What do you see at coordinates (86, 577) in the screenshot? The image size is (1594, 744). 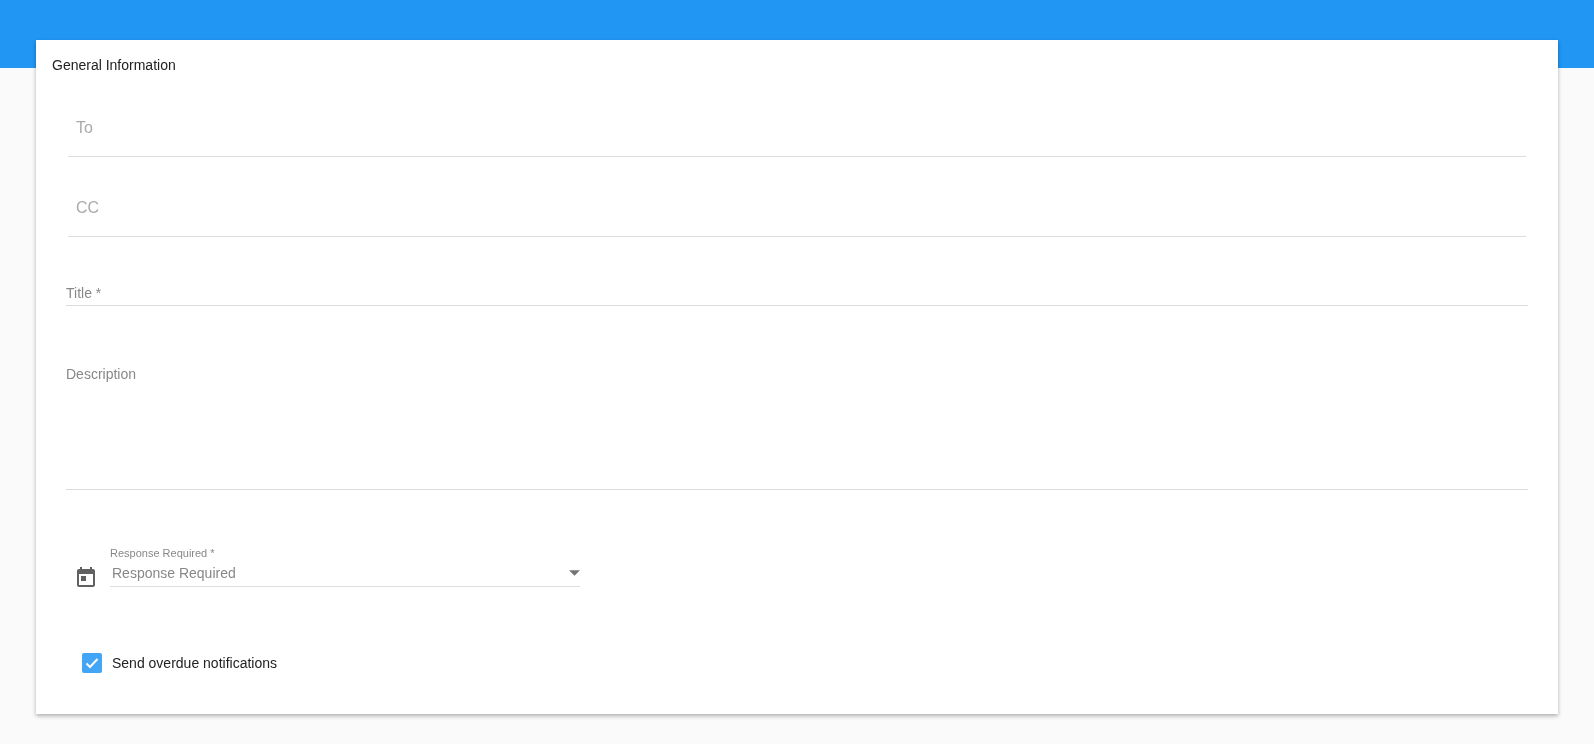 I see `calendar-icon` at bounding box center [86, 577].